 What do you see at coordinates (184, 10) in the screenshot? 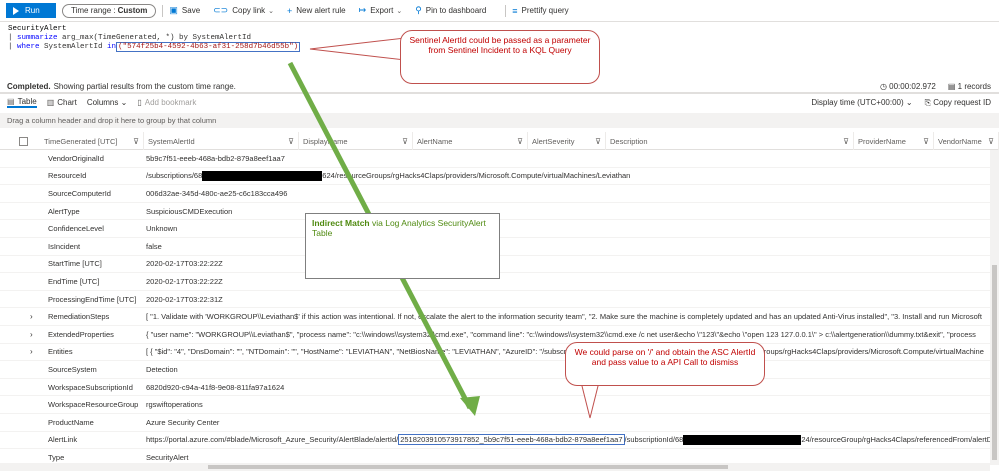
I see `save-button: ▣ Save` at bounding box center [184, 10].